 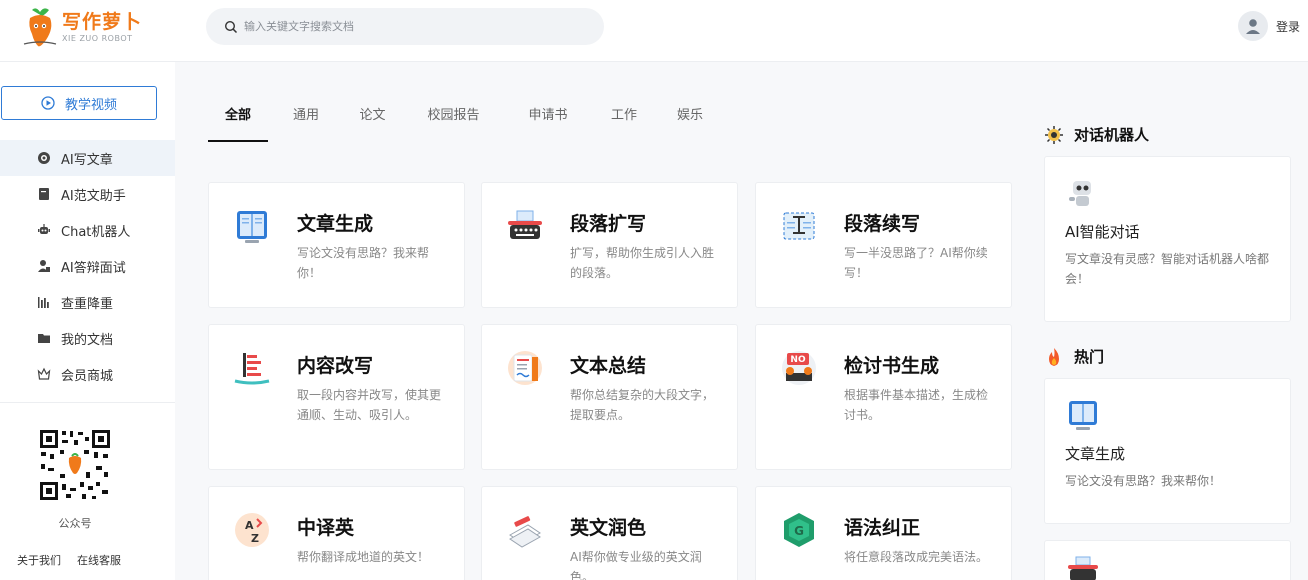 What do you see at coordinates (916, 263) in the screenshot?
I see `card-description: 写一半没思路了？AI帮你续写！` at bounding box center [916, 263].